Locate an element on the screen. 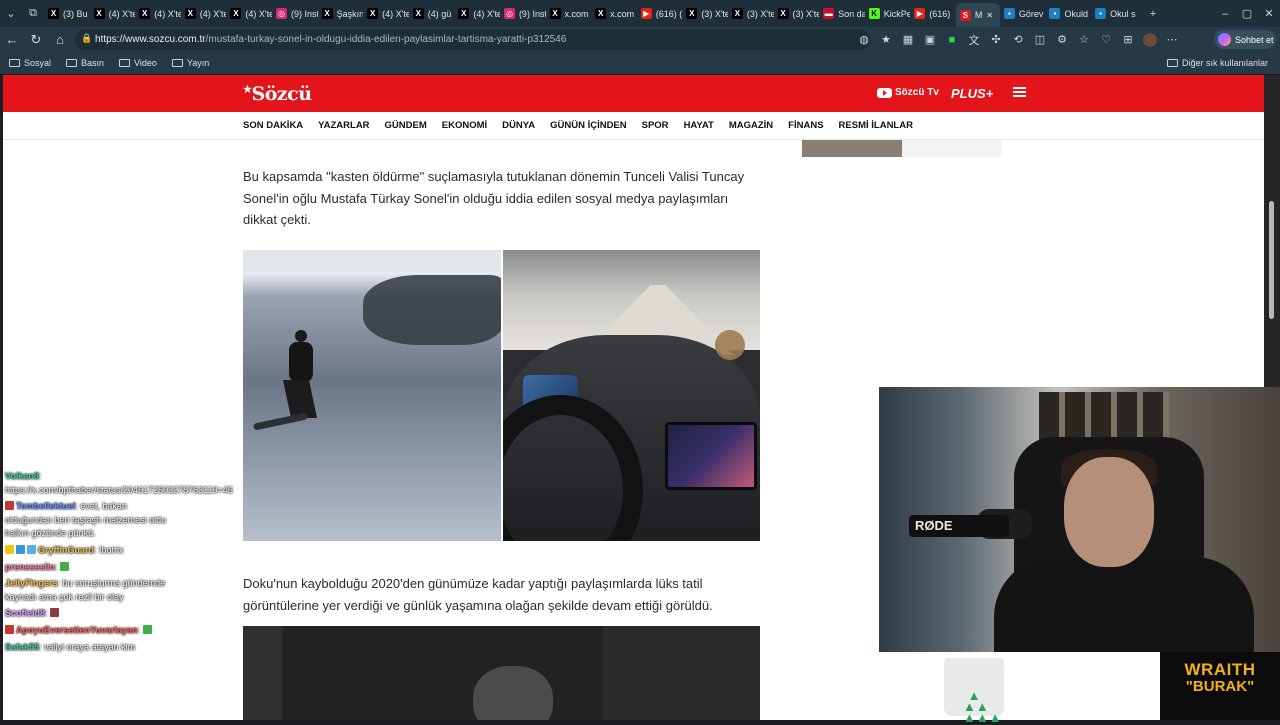 The height and width of the screenshot is (725, 1280). page-scrollbar is located at coordinates (1272, 231).